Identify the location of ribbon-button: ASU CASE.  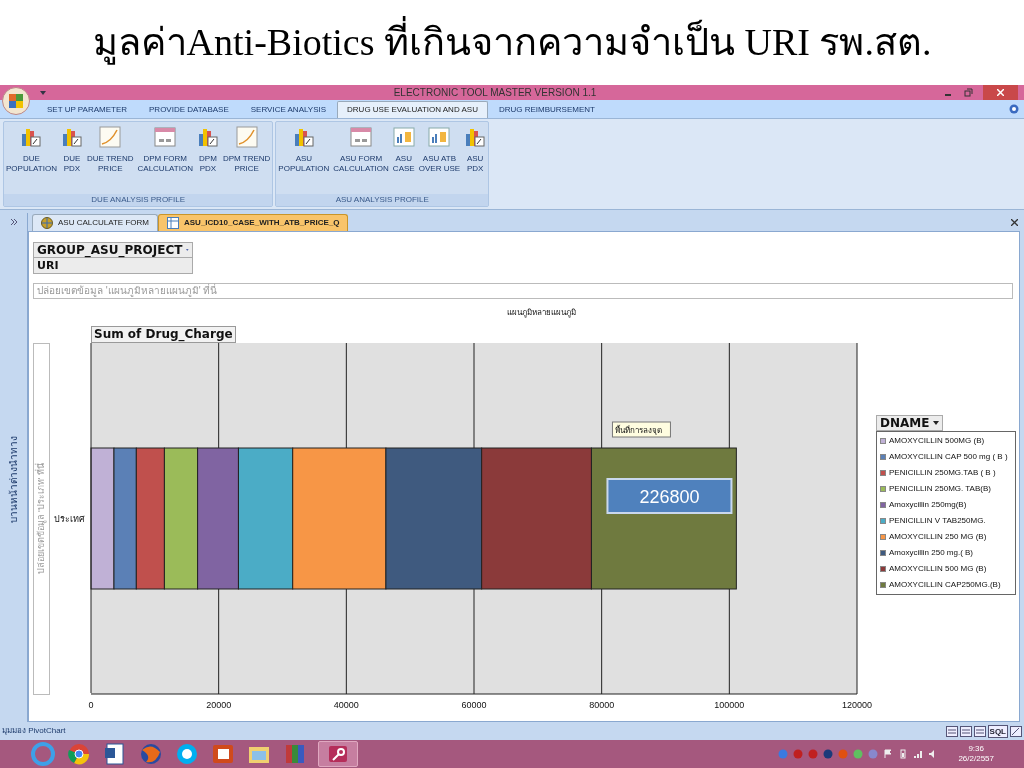
(403, 150).